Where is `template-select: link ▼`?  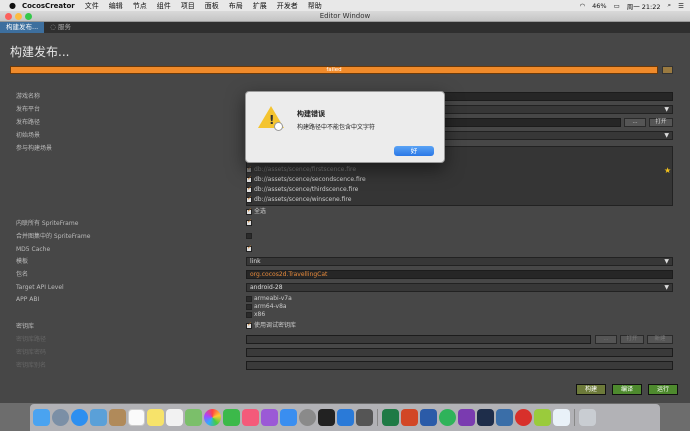 template-select: link ▼ is located at coordinates (459, 261).